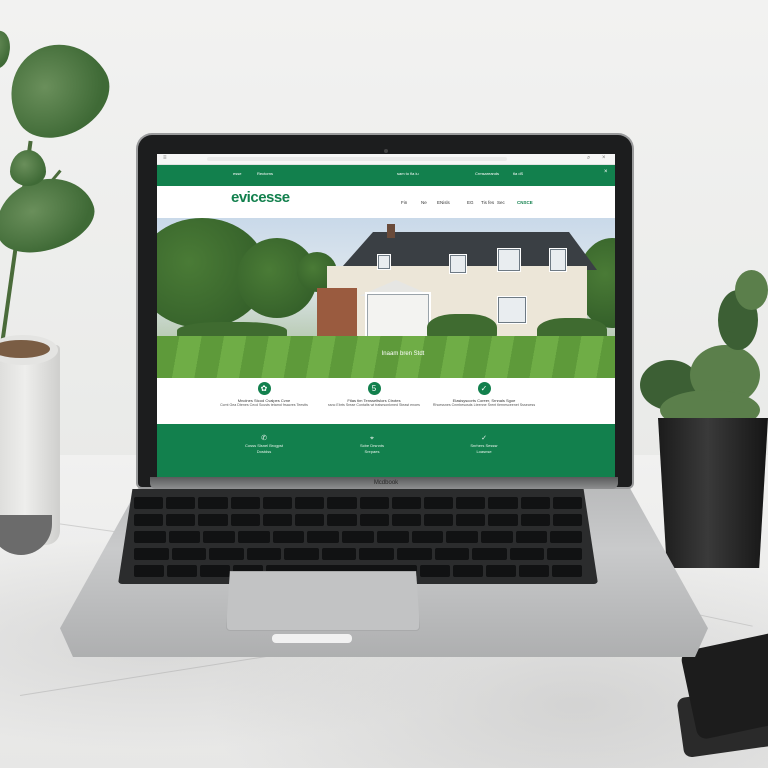 Image resolution: width=768 pixels, height=768 pixels. I want to click on topbar-link: sam to fla iu, so click(408, 173).